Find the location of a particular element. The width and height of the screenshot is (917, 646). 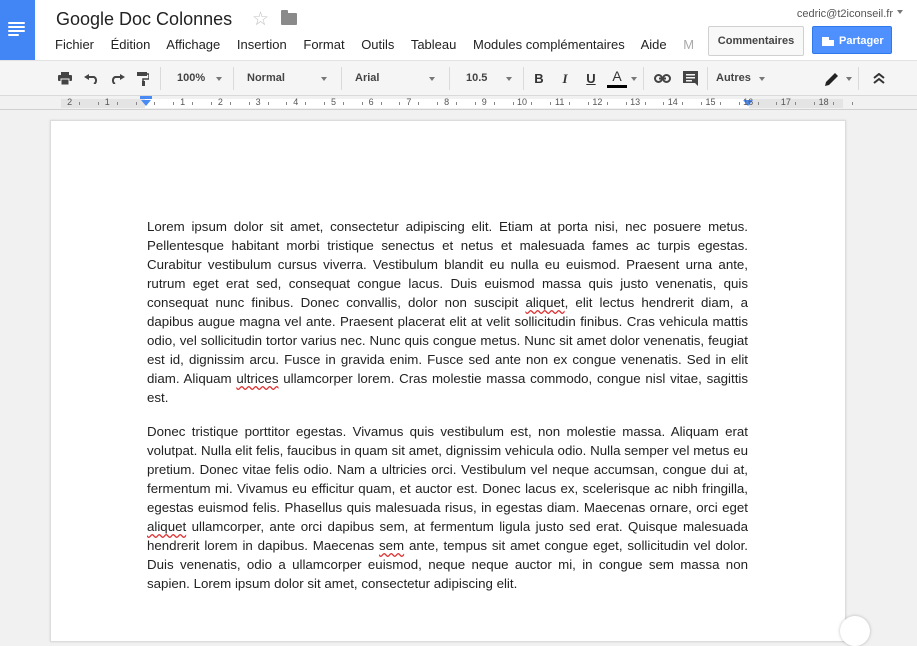

style-select: Normal is located at coordinates (288, 78).